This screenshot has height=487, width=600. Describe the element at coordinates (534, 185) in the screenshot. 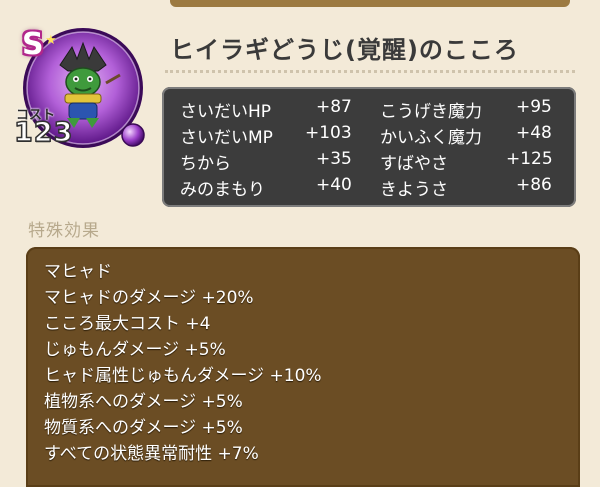

I see `stat-value: +86` at that location.